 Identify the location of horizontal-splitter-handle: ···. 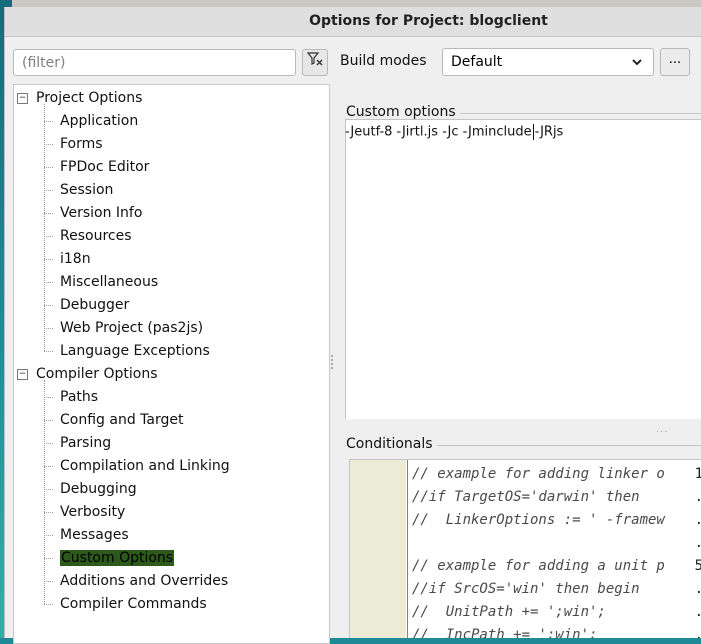
(662, 432).